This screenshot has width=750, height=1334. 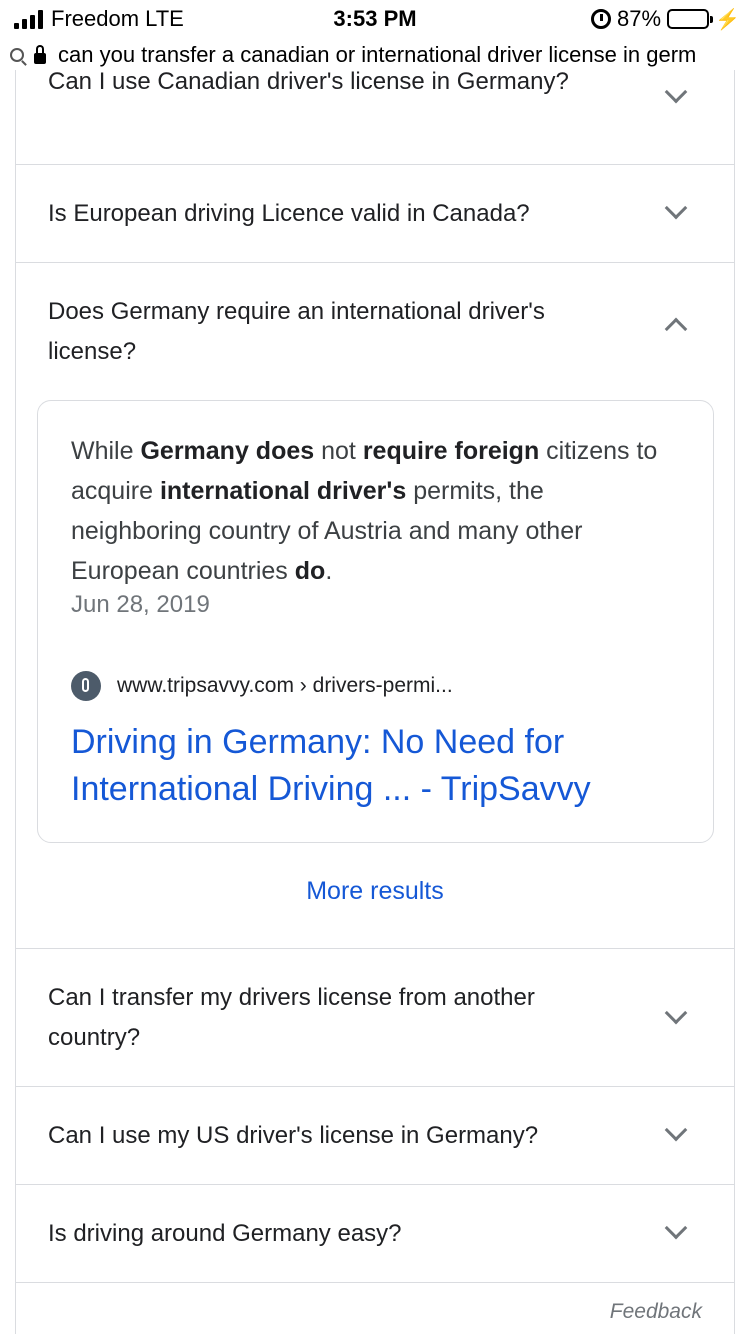 What do you see at coordinates (639, 18) in the screenshot?
I see `battery-percent: 87%` at bounding box center [639, 18].